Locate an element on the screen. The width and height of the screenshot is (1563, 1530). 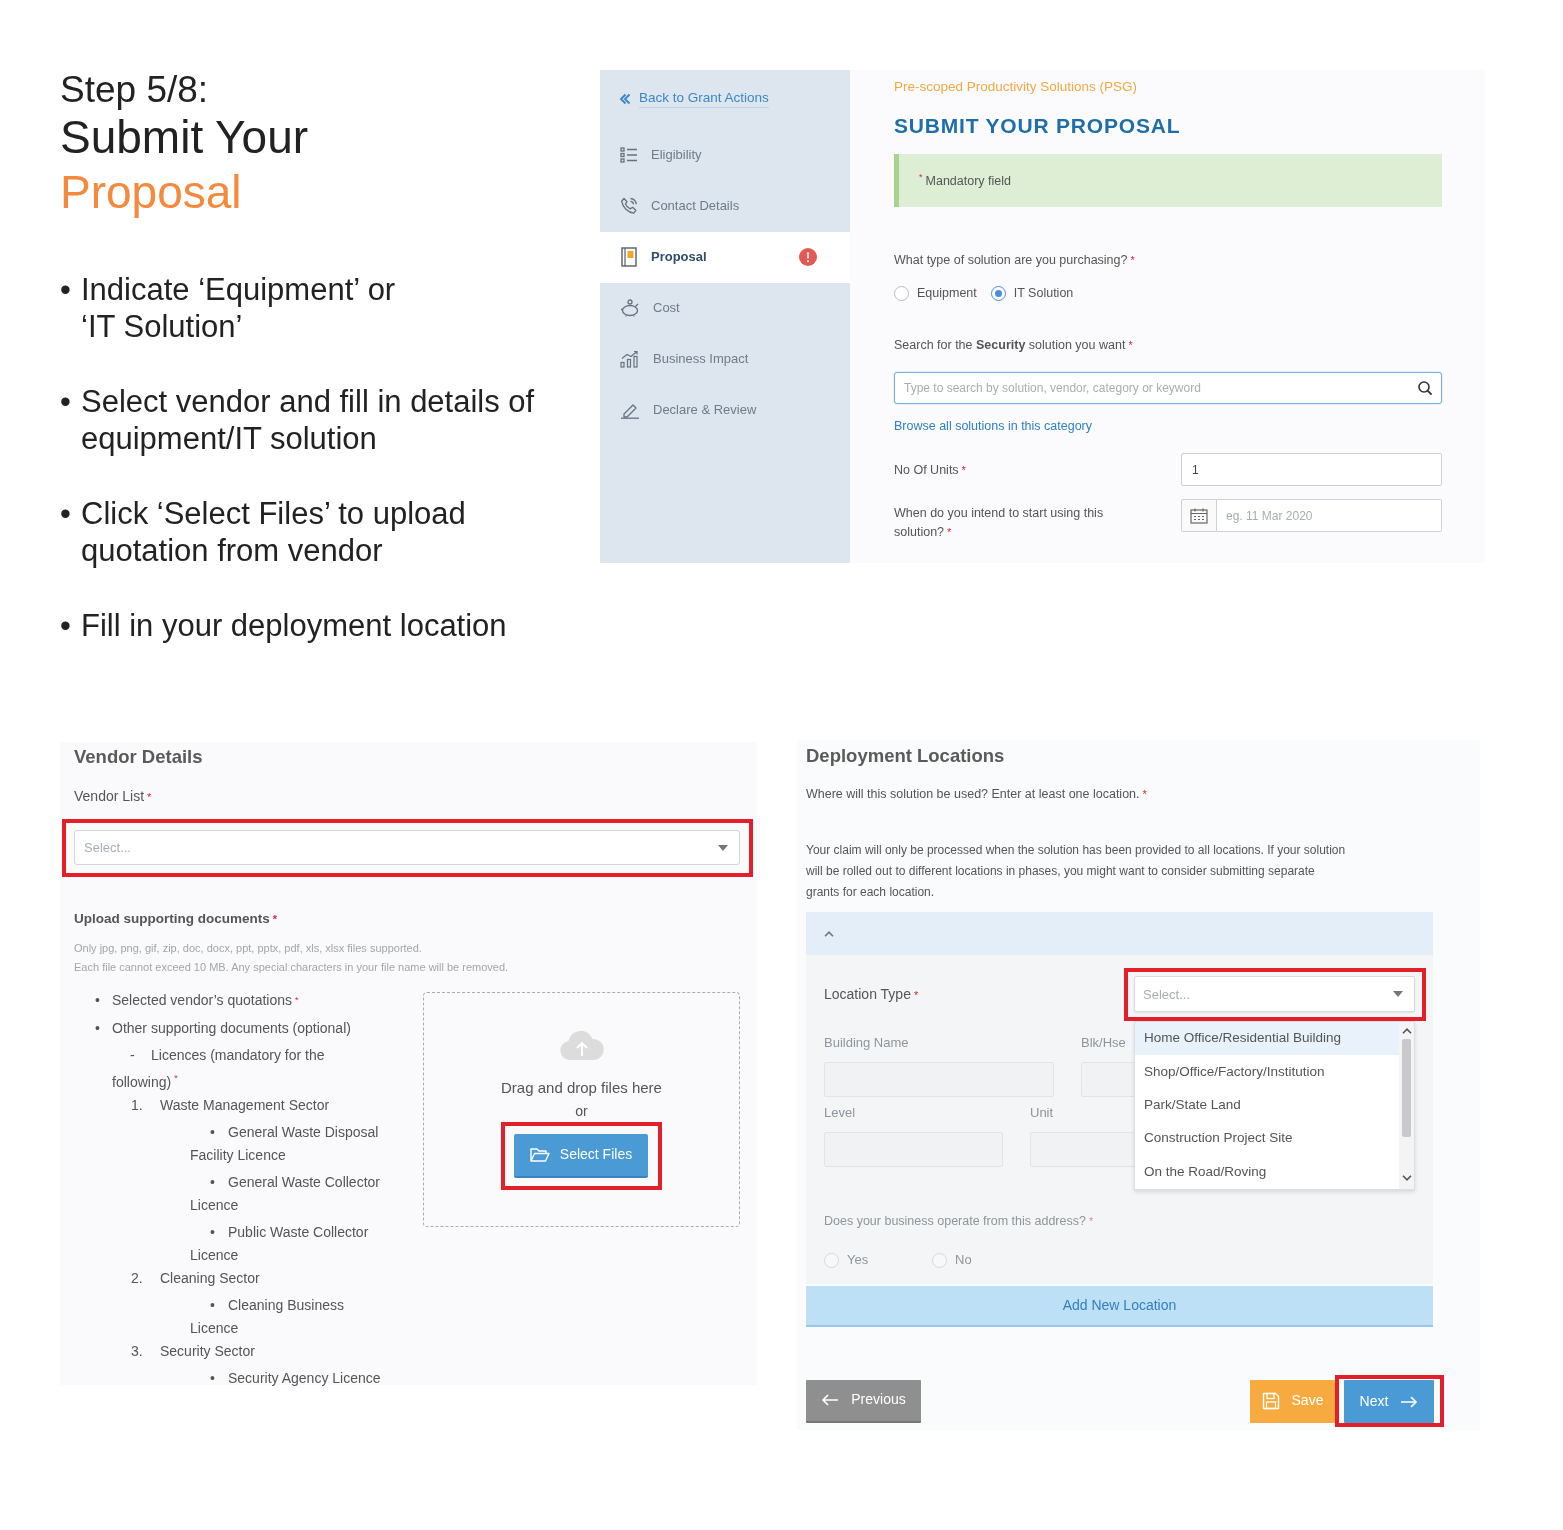
list-item: - Licences (mandatory for the following) $^{*}$ is located at coordinates (218, 1069).